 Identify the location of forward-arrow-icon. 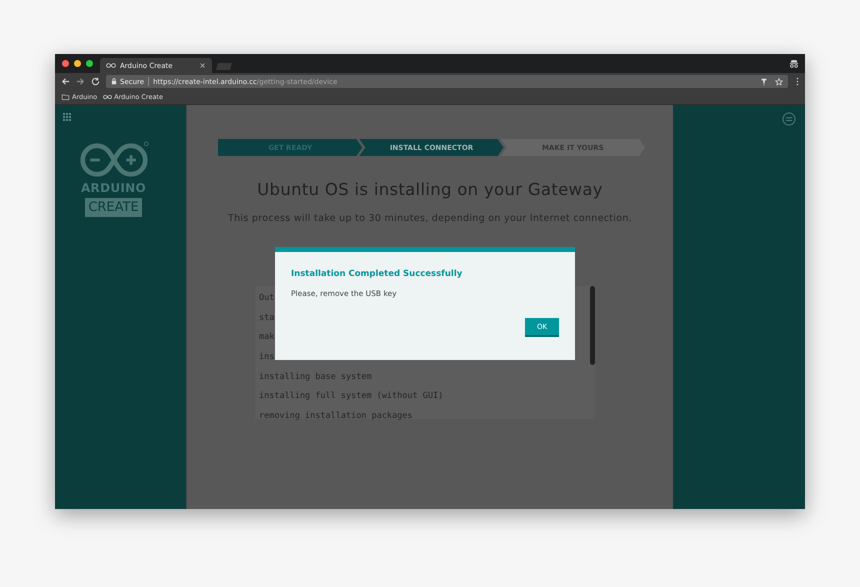
(80, 81).